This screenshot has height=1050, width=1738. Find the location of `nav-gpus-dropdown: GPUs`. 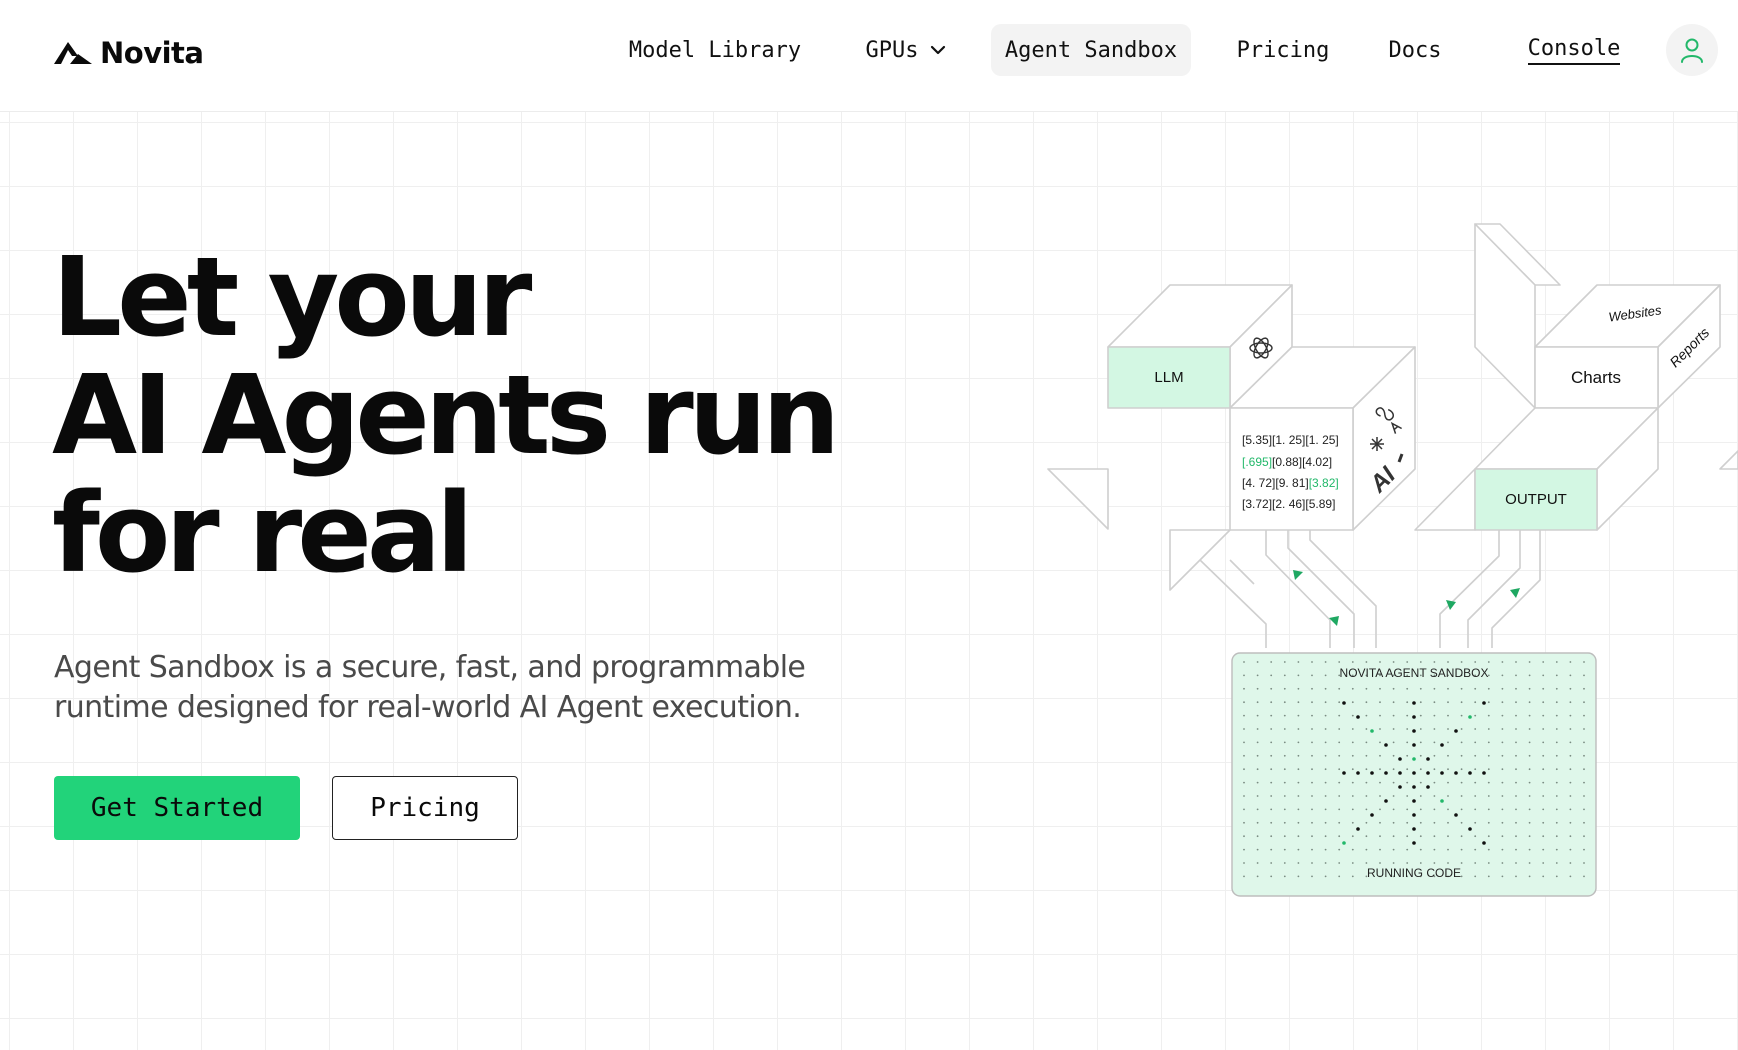

nav-gpus-dropdown: GPUs is located at coordinates (906, 50).